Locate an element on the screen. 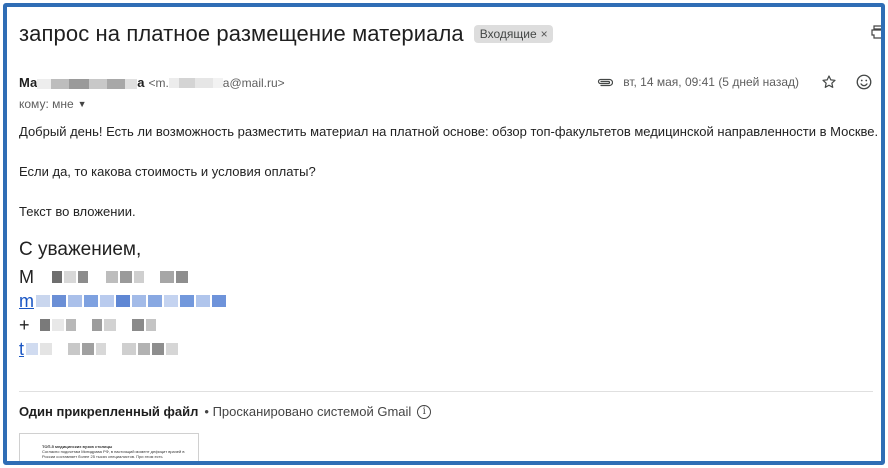 The image size is (888, 468). attachments-title: Один прикрепленный файл is located at coordinates (109, 411).